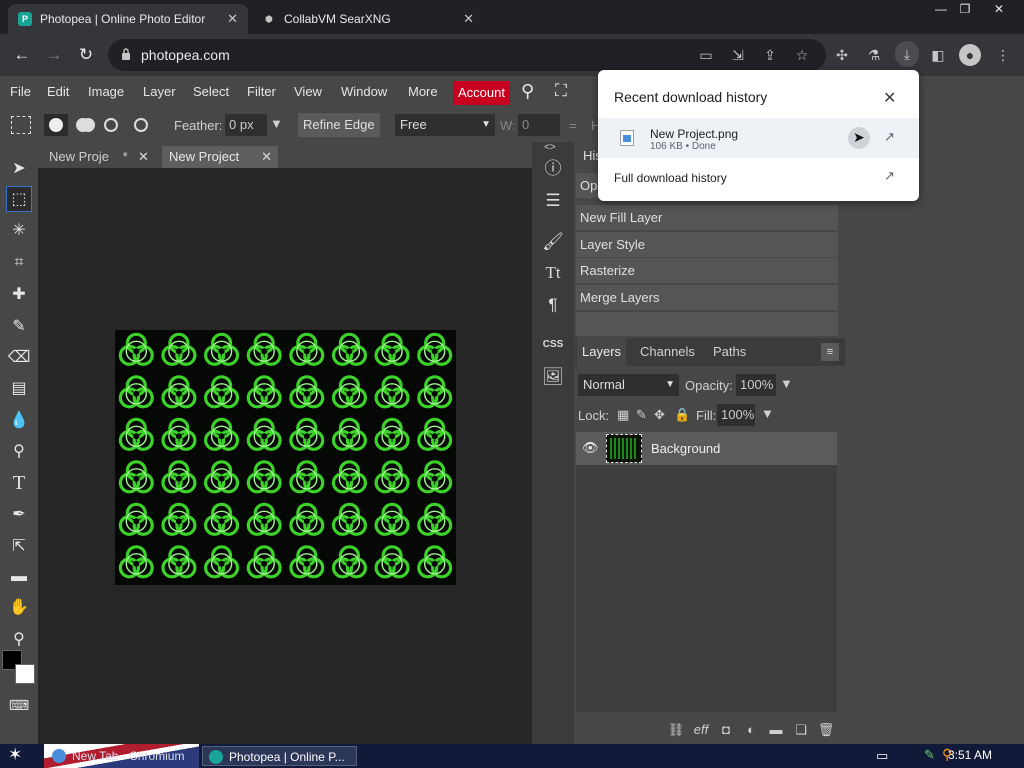 The height and width of the screenshot is (768, 1024). What do you see at coordinates (706, 448) in the screenshot?
I see `layer-row-background: 👁 Background` at bounding box center [706, 448].